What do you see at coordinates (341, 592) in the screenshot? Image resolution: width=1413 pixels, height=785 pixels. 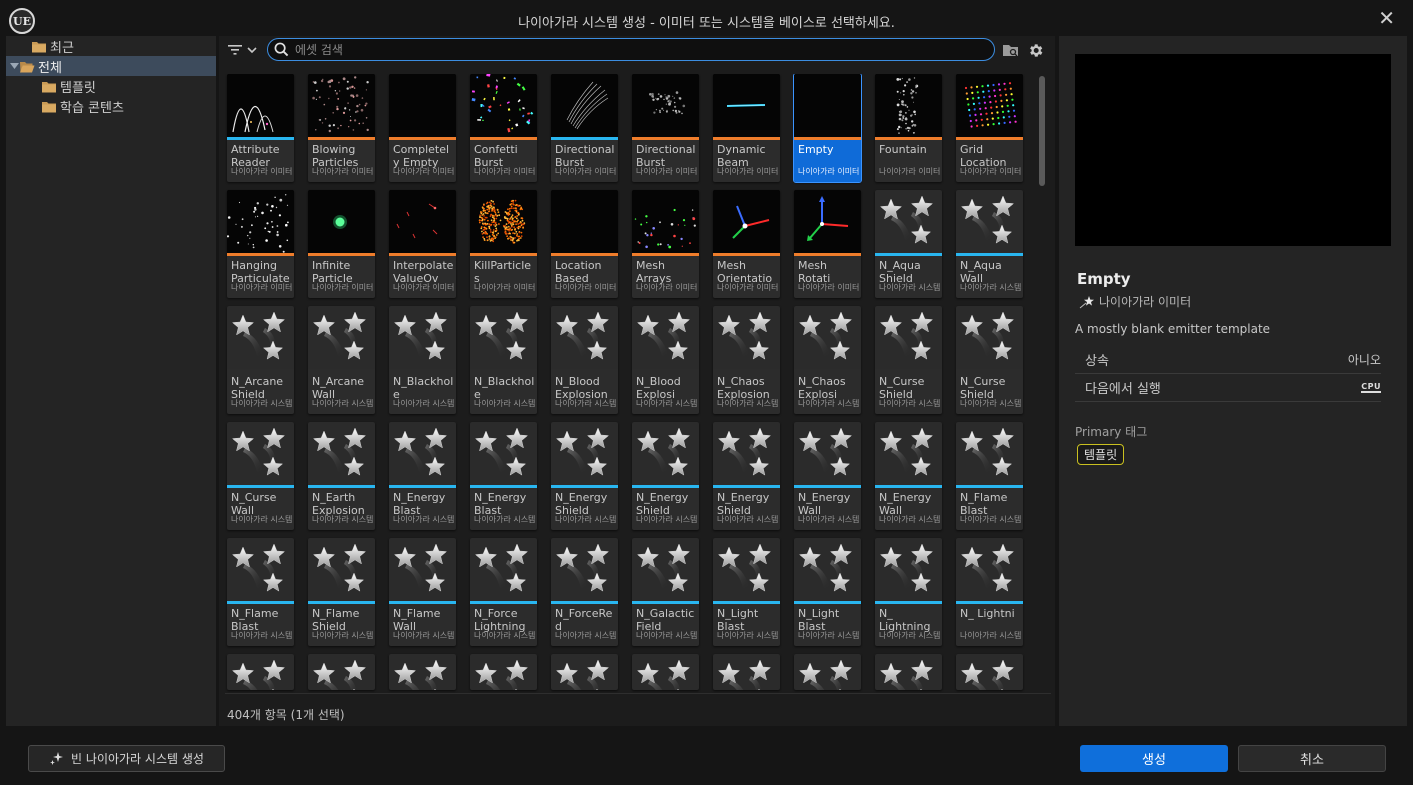 I see `asset-tile: N_Flame Shield 나이아가라 시스템` at bounding box center [341, 592].